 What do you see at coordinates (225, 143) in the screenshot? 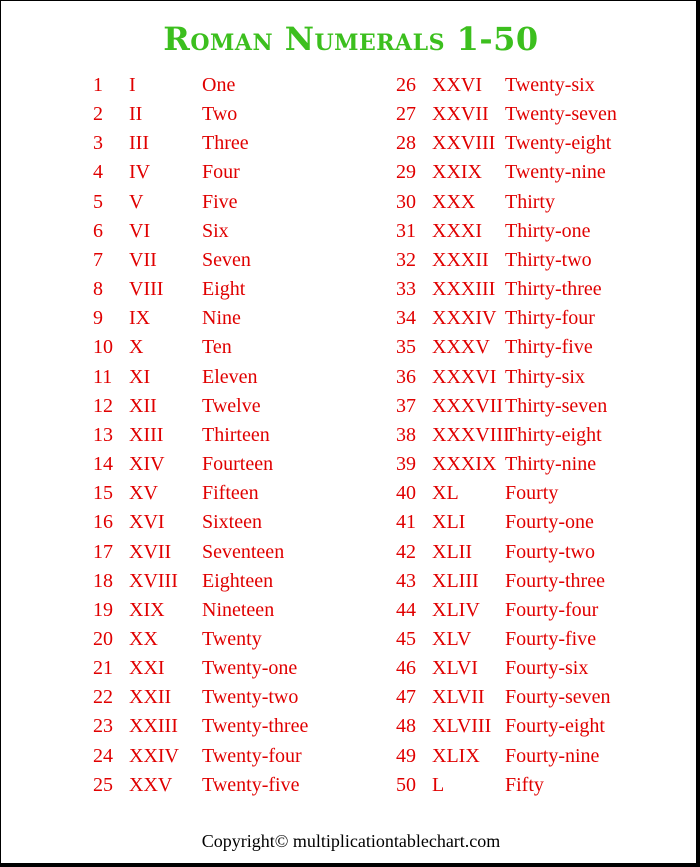
I see `word-cell: Three` at bounding box center [225, 143].